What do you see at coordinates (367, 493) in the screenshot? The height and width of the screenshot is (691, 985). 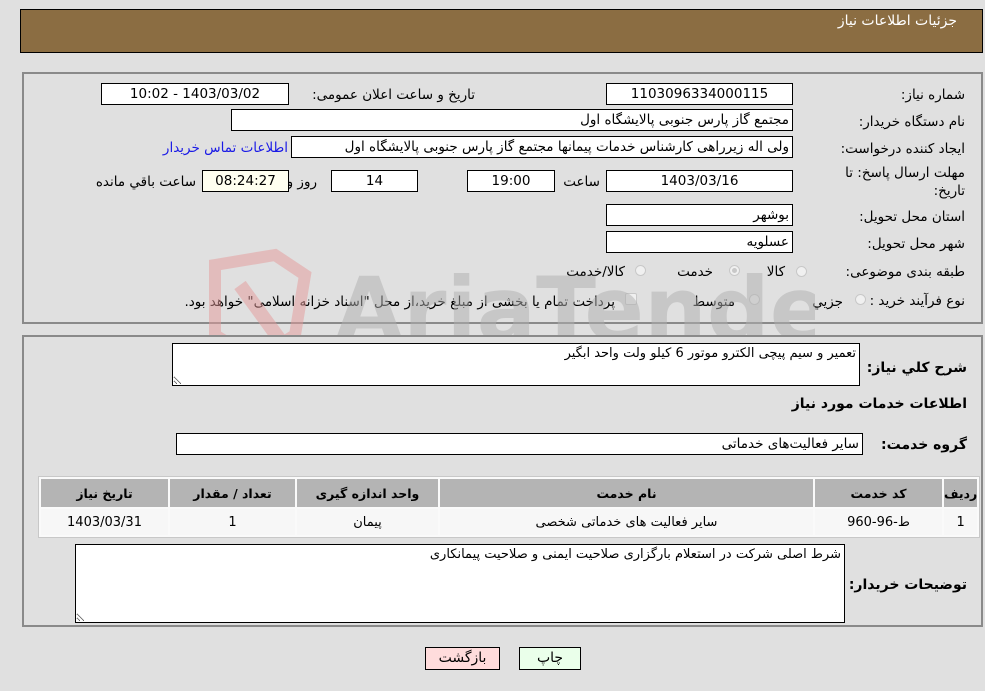 I see `col-unit: واحد اندازه گیری` at bounding box center [367, 493].